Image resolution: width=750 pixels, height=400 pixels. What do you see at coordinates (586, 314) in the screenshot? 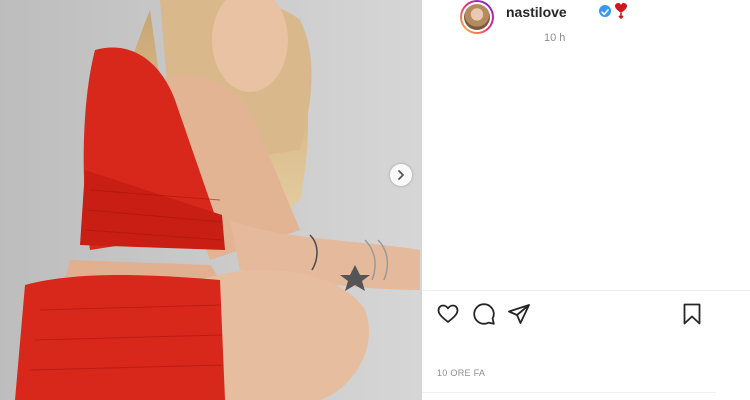
I see `post-actions` at bounding box center [586, 314].